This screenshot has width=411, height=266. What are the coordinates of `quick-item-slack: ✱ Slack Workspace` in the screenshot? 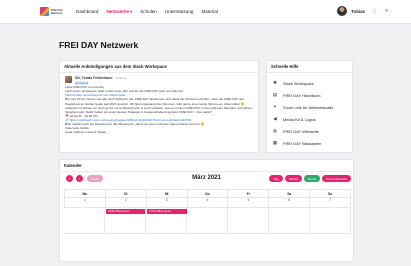 It's located at (309, 83).